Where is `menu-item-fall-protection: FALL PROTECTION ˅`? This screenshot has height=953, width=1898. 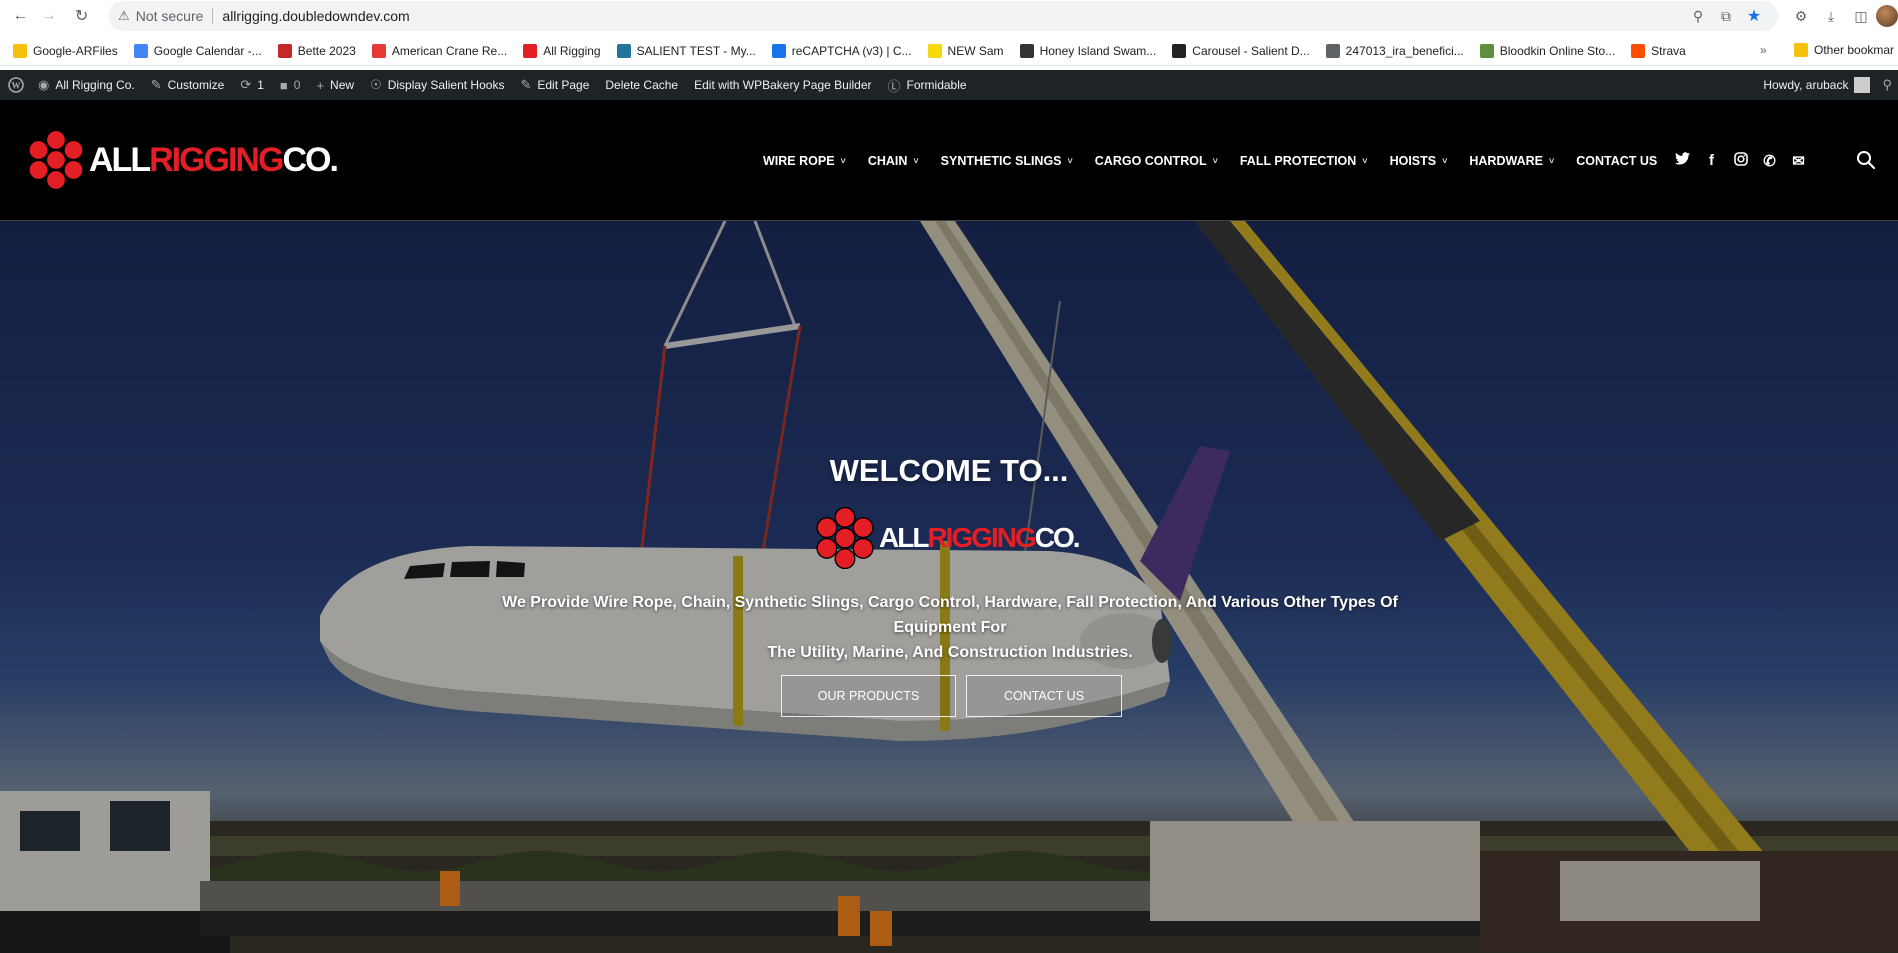
menu-item-fall-protection: FALL PROTECTION ˅ is located at coordinates (1304, 161).